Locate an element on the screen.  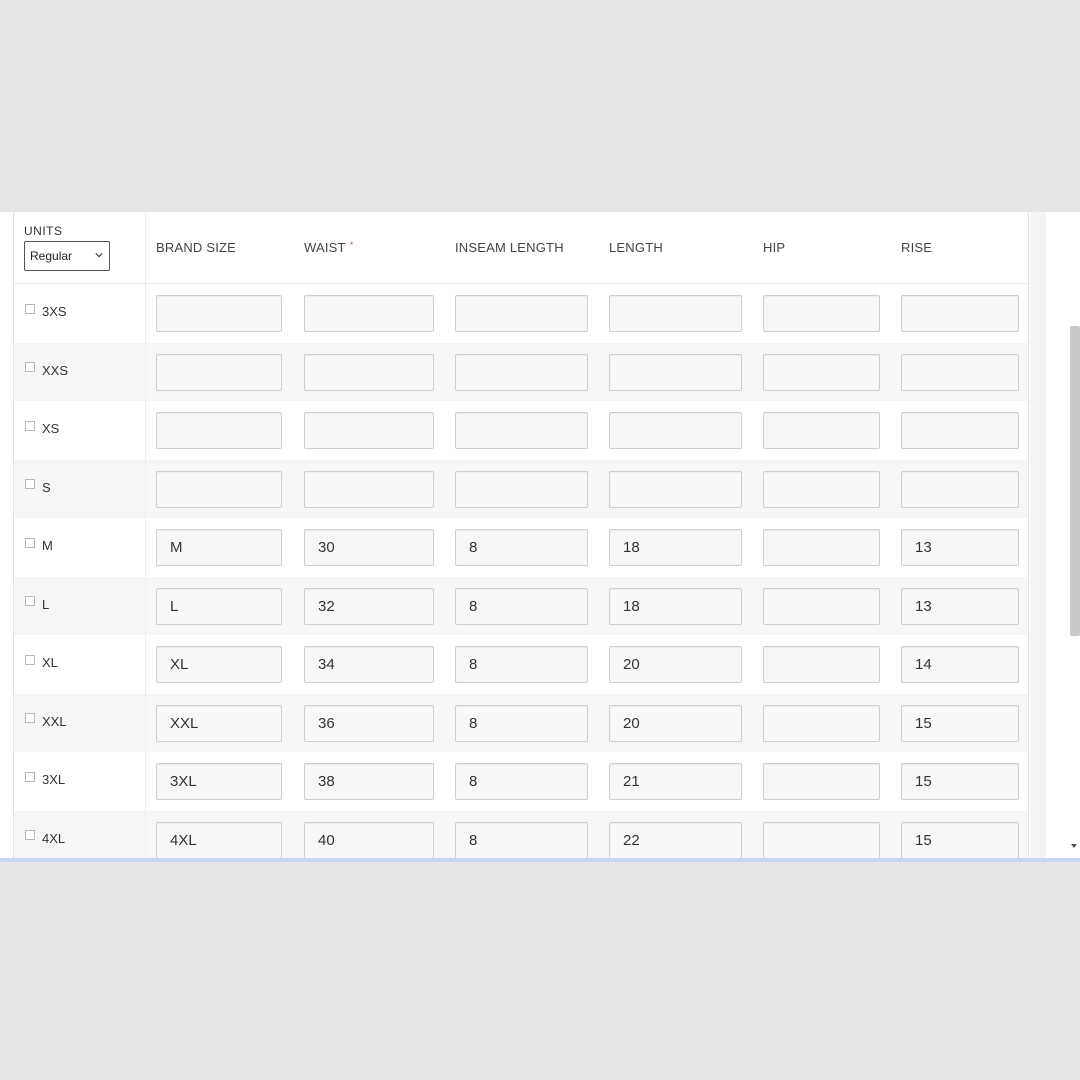
size-label: L is located at coordinates (45, 604).